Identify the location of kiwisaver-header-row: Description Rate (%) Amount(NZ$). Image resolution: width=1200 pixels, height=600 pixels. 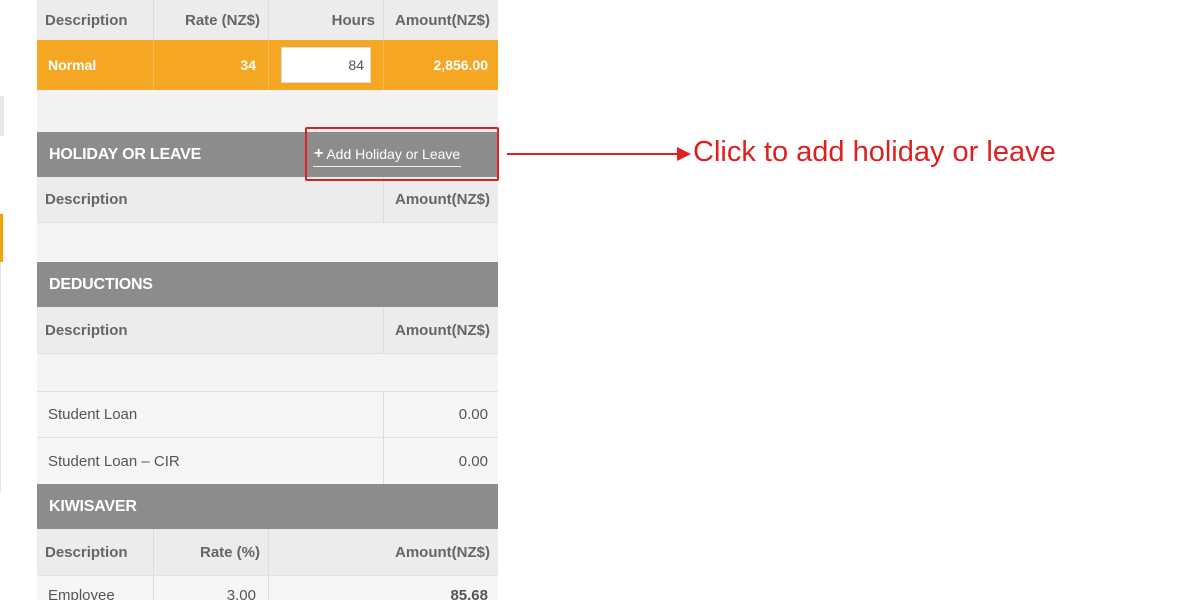
(267, 552).